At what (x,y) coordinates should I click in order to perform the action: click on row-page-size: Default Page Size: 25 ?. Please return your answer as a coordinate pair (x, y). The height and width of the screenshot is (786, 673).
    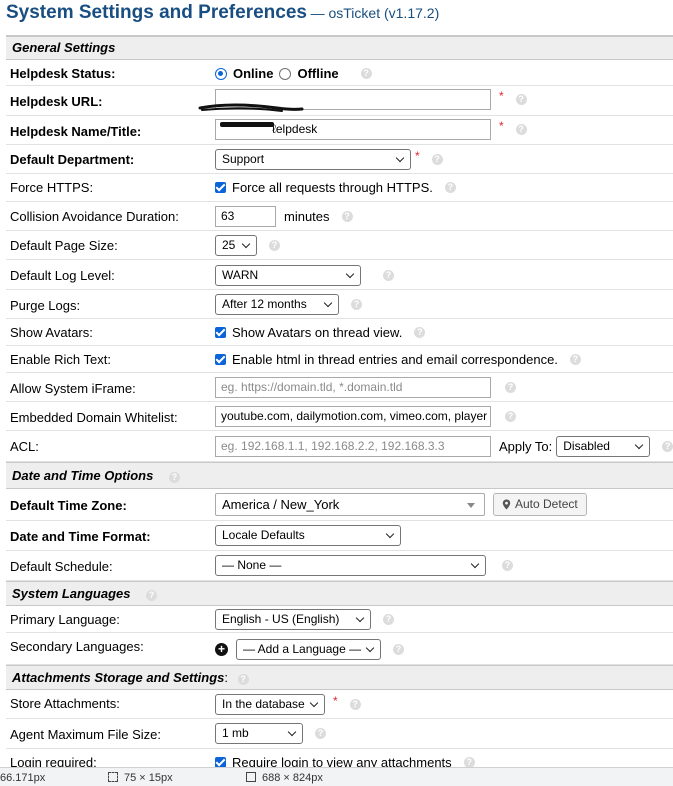
    Looking at the image, I should click on (339, 245).